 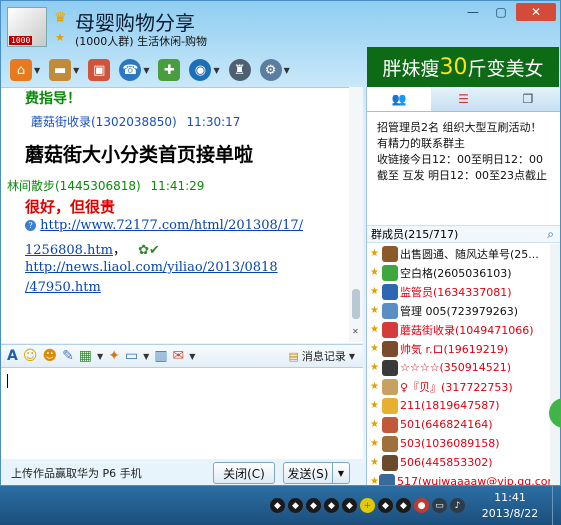 I want to click on minimize-button: —, so click(x=473, y=12).